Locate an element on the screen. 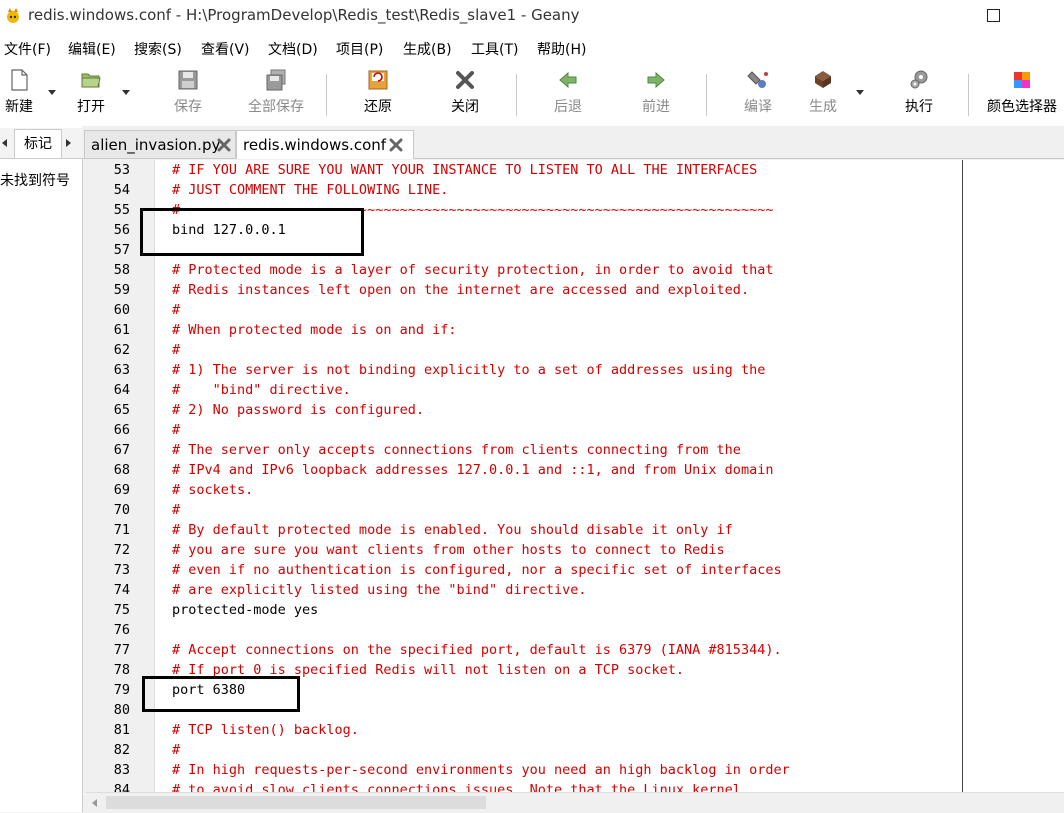 The height and width of the screenshot is (813, 1064). line-number: 78 is located at coordinates (121, 670).